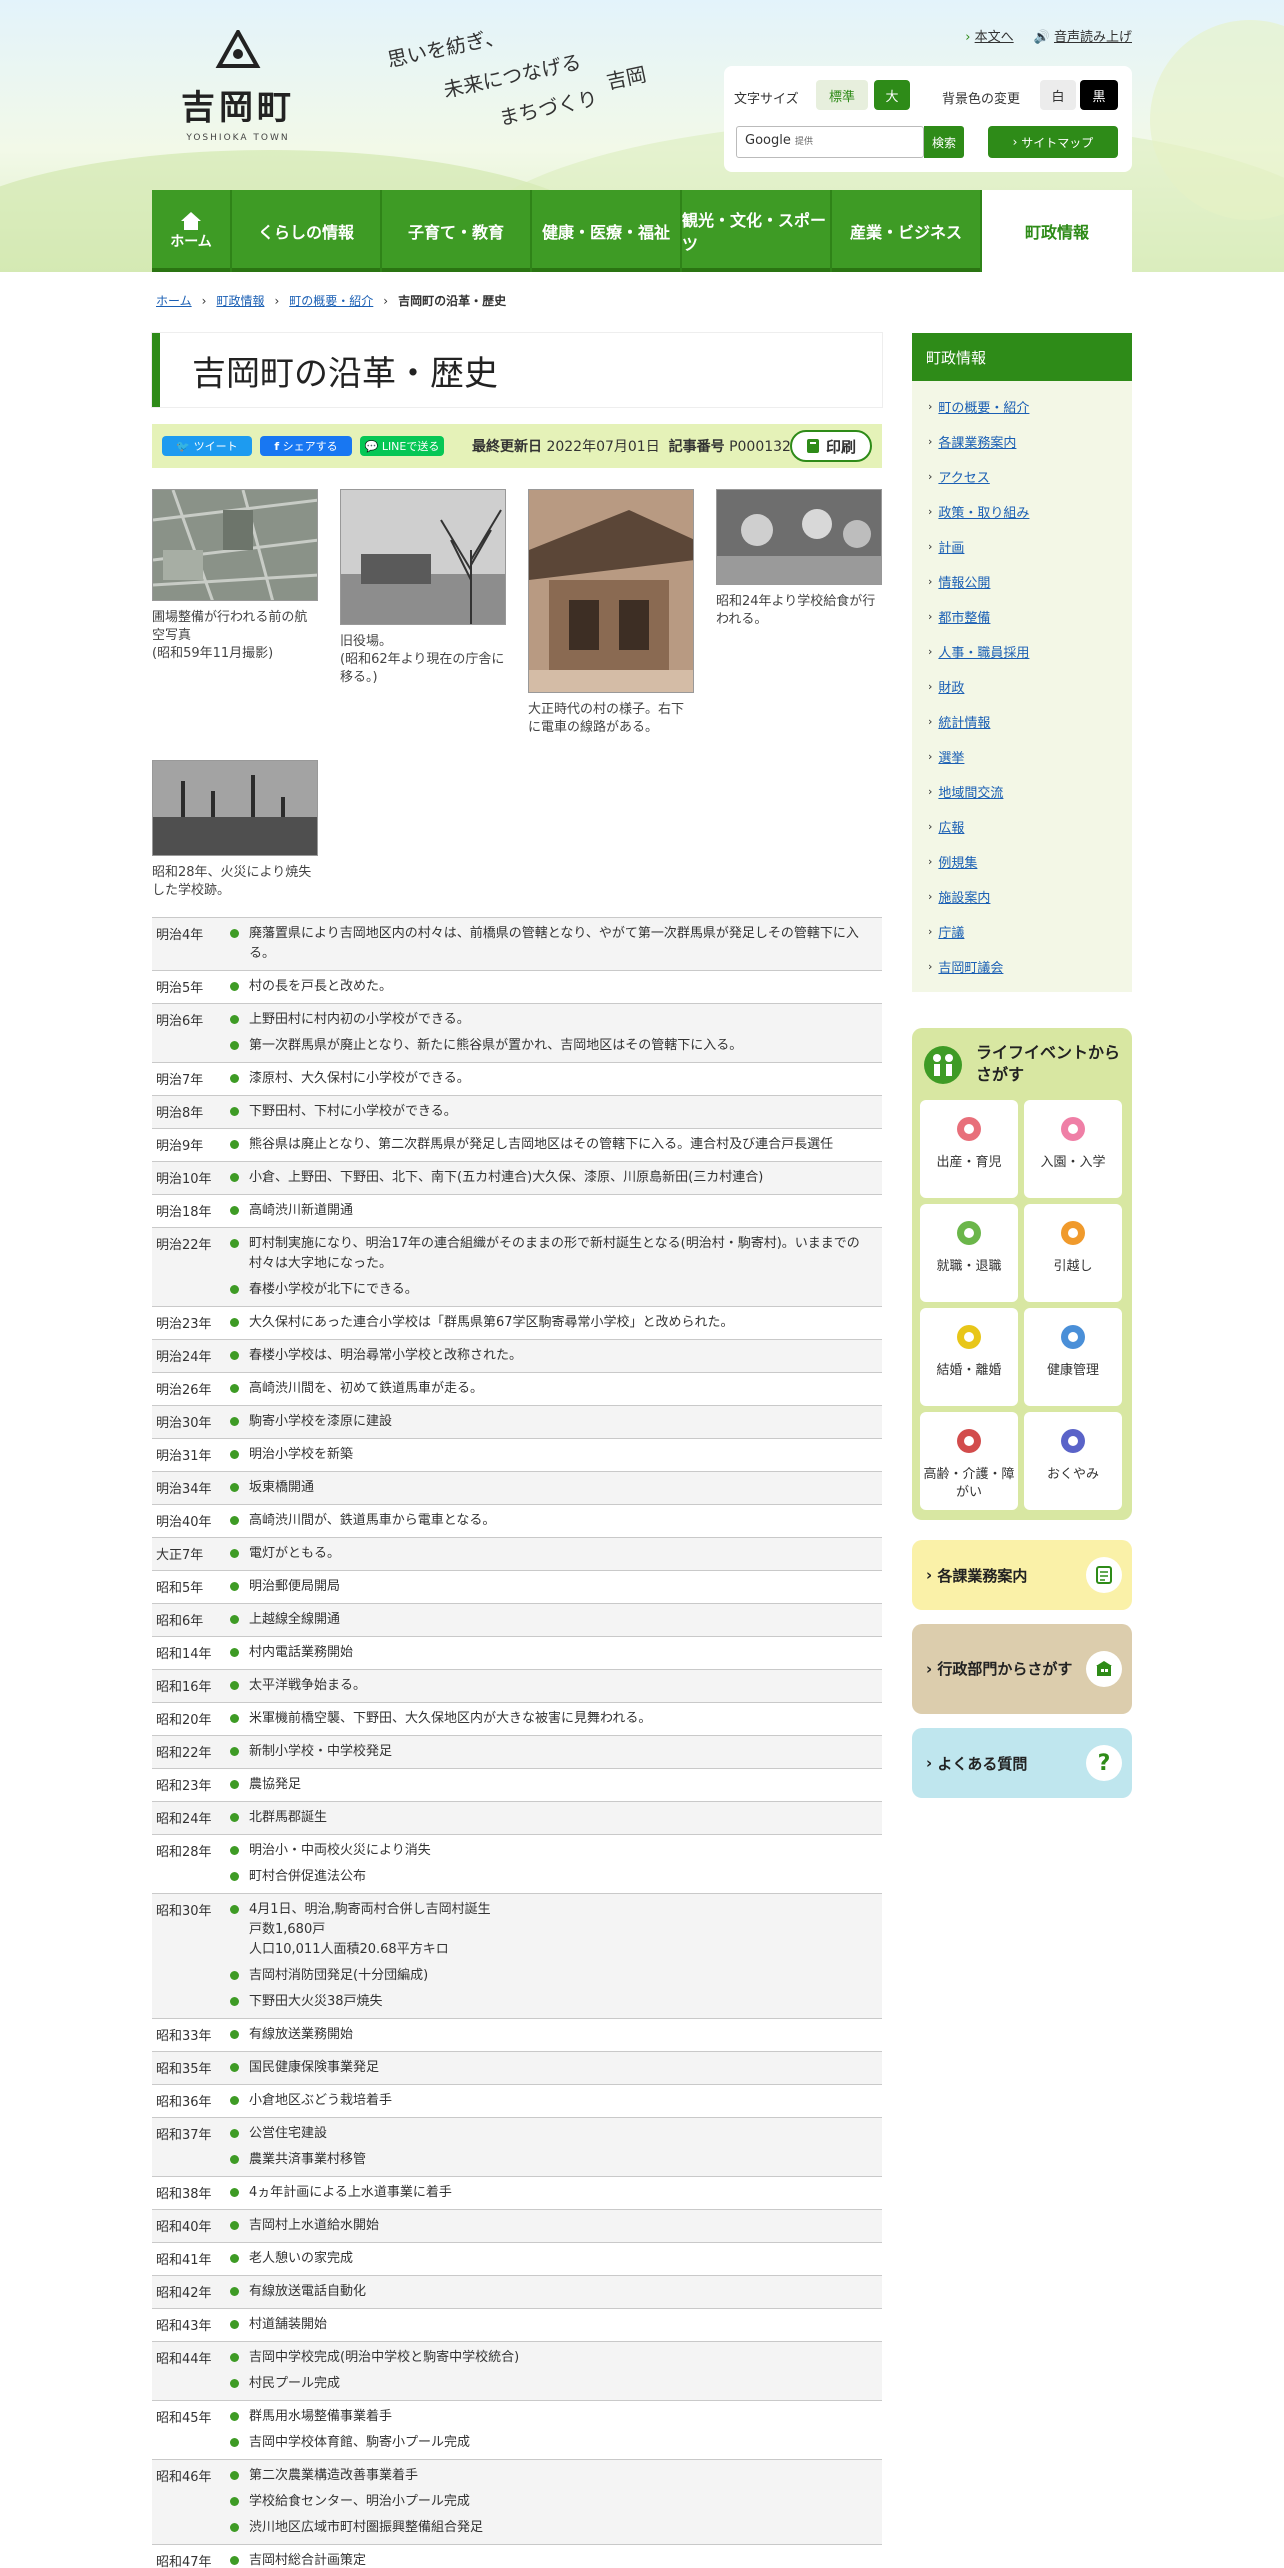 Image resolution: width=1284 pixels, height=2568 pixels. I want to click on life-event-item: 入園・入学, so click(1073, 1149).